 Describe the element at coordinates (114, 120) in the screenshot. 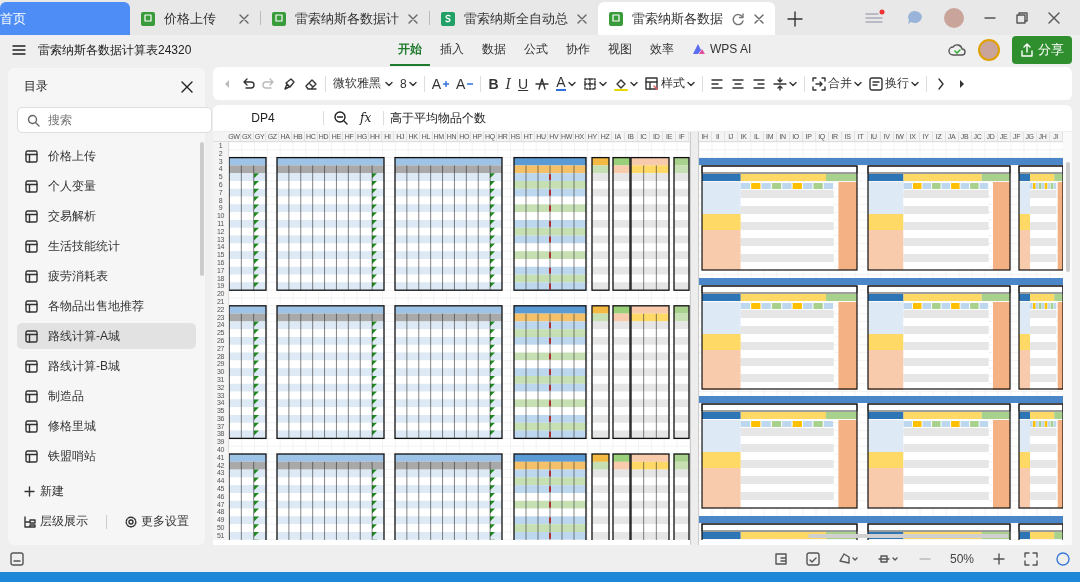

I see `search-field: 搜索` at that location.